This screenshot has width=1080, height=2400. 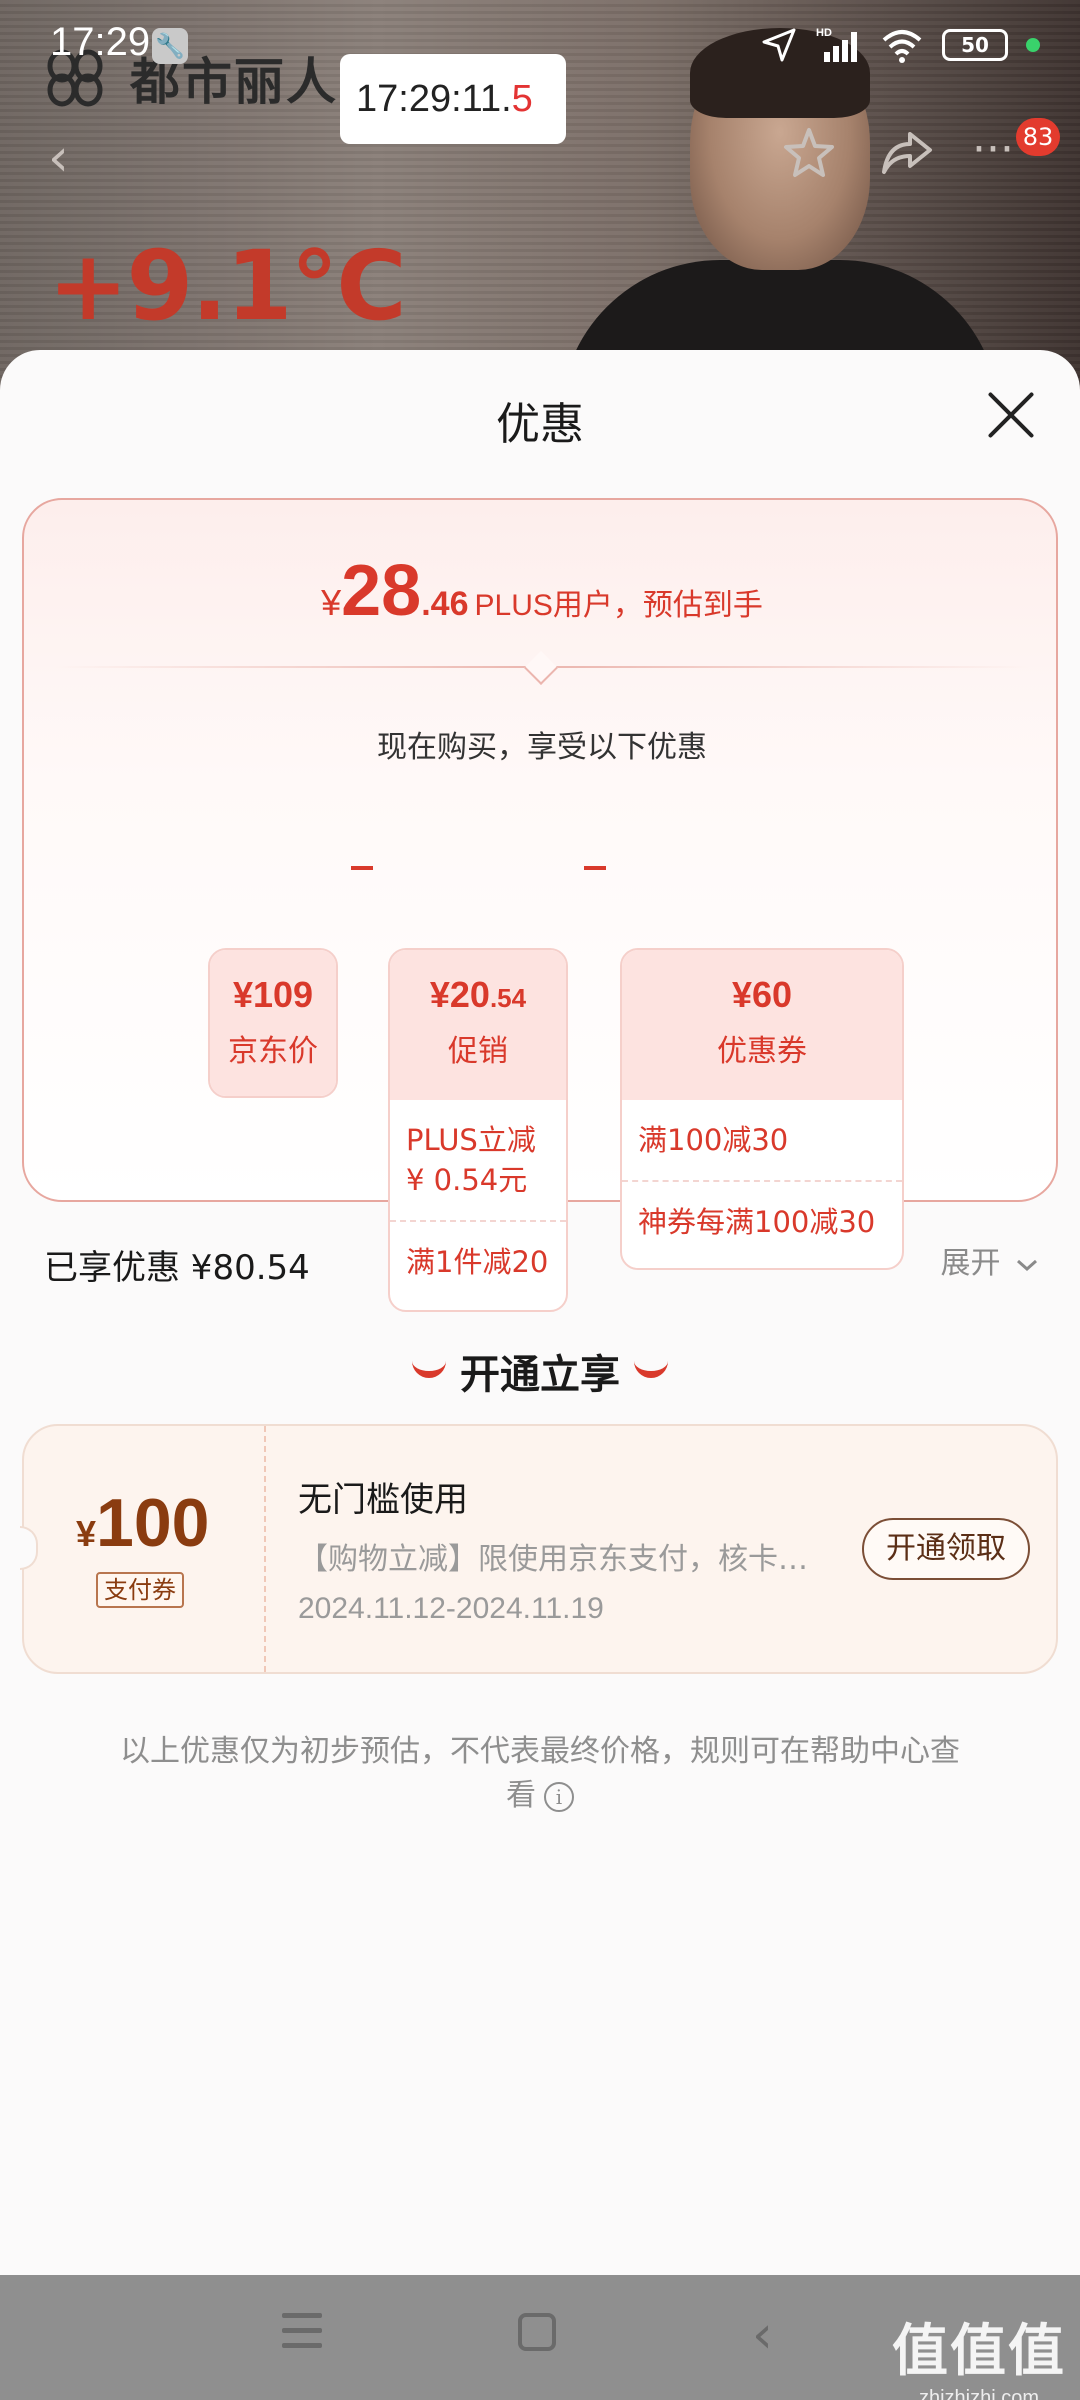 What do you see at coordinates (1033, 45) in the screenshot?
I see `privacy-indicator-dot` at bounding box center [1033, 45].